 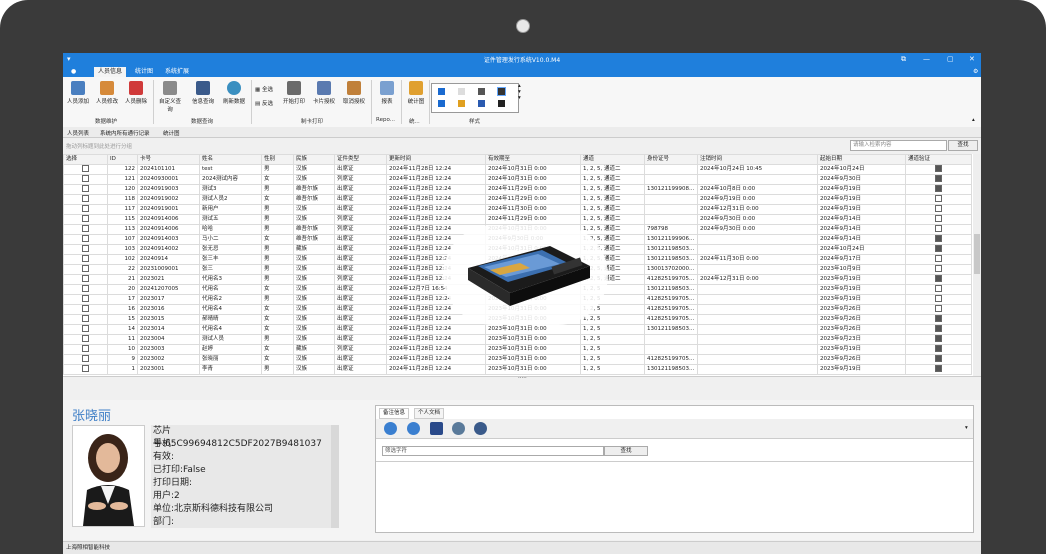 I want to click on column-header: ID, so click(x=122, y=159).